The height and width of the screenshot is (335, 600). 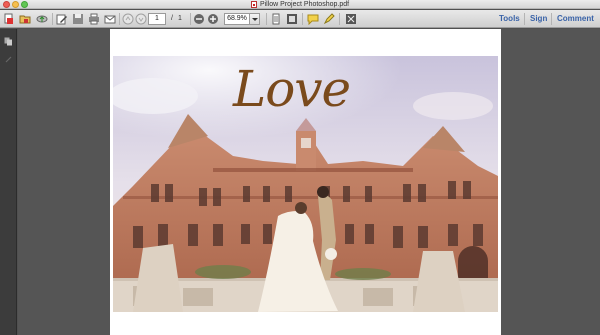 I want to click on sign-pane-link: Sign, so click(x=538, y=19).